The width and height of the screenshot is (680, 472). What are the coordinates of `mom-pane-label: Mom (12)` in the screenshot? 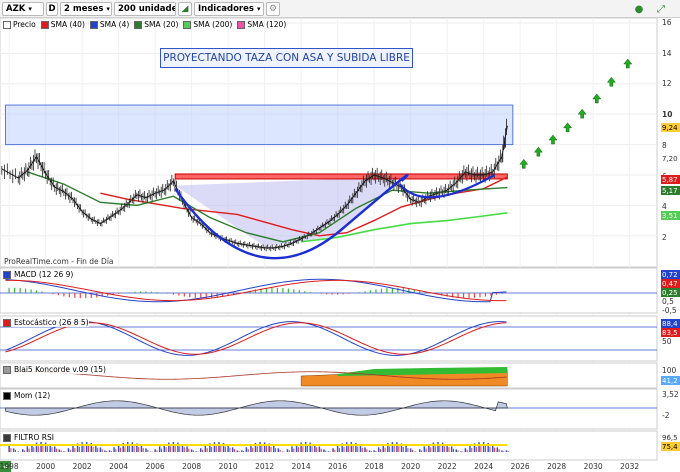 It's located at (27, 395).